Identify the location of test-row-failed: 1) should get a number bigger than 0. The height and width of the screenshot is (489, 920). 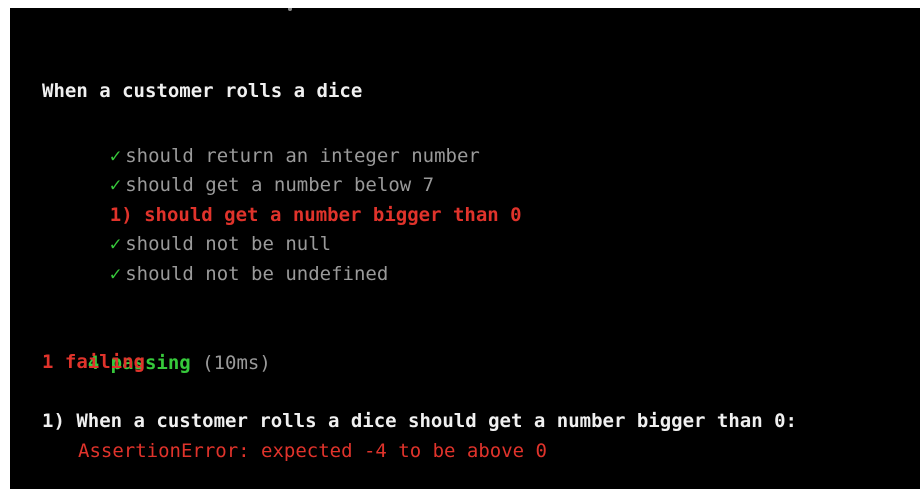
(293, 198).